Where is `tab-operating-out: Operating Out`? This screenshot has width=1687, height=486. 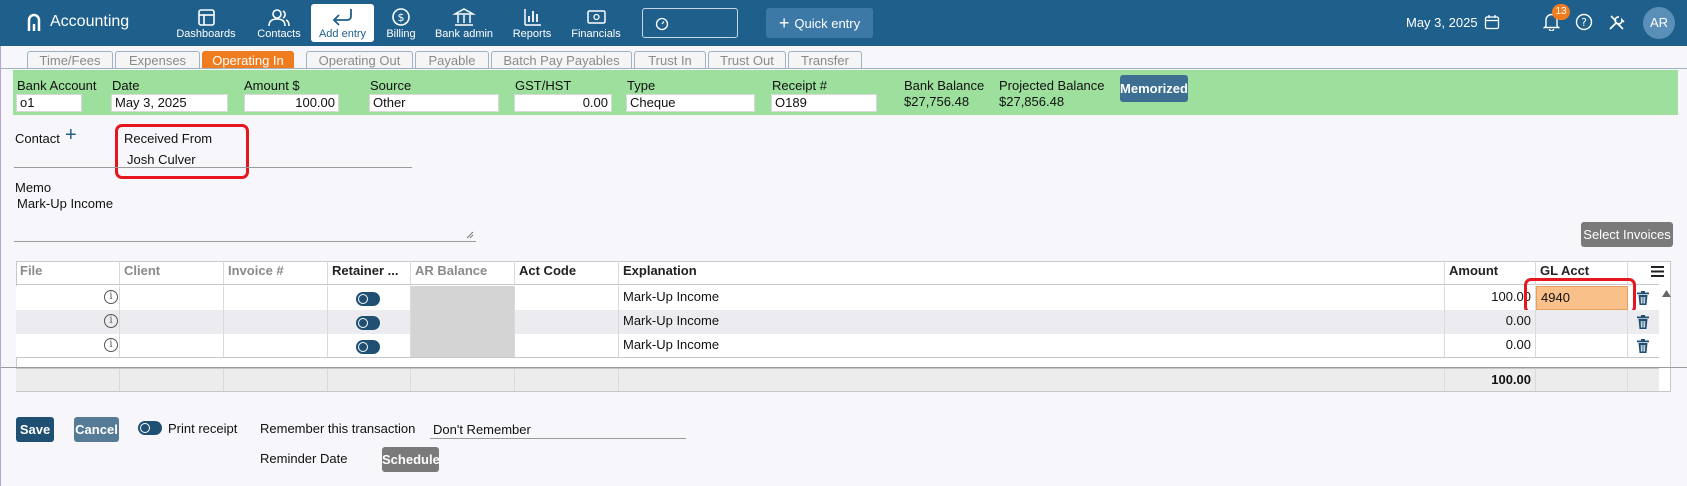
tab-operating-out: Operating Out is located at coordinates (359, 60).